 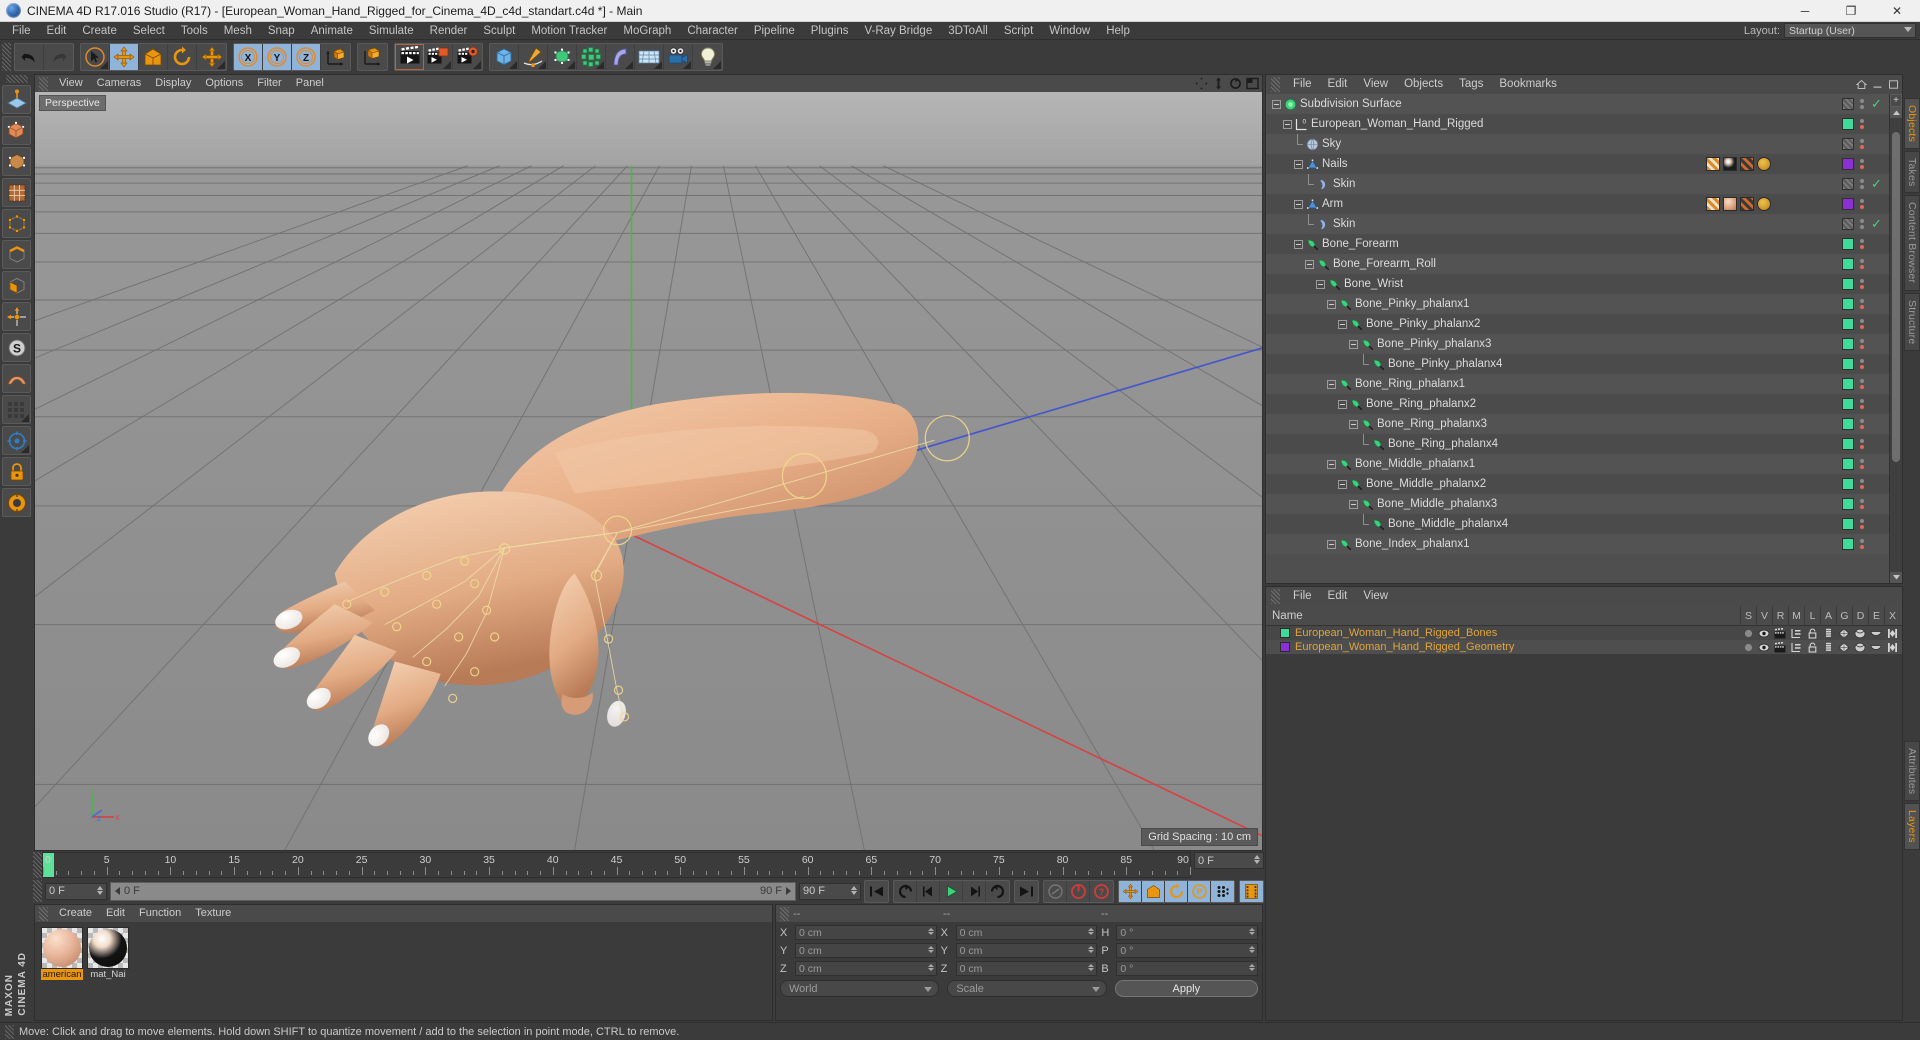 What do you see at coordinates (1764, 633) in the screenshot?
I see `lm-visible-icon` at bounding box center [1764, 633].